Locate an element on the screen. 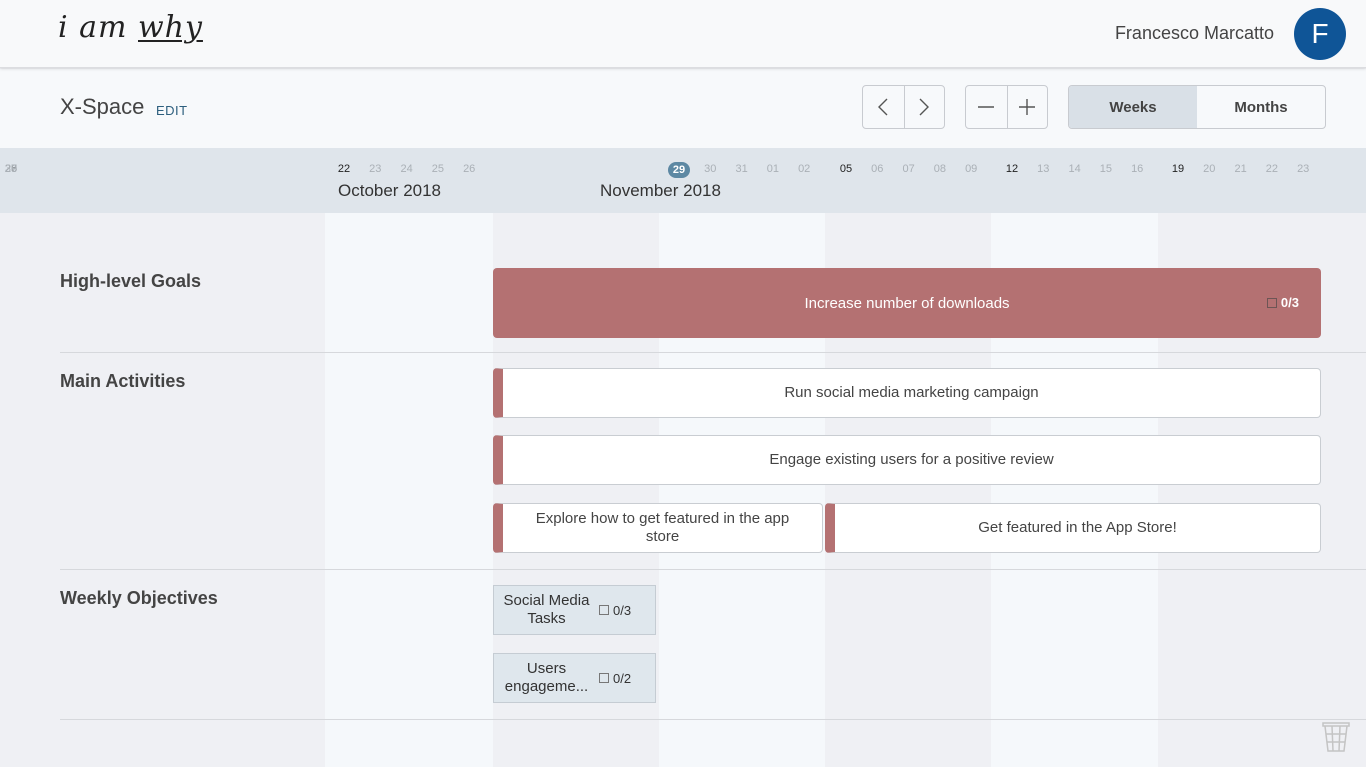 This screenshot has height=767, width=1366. avatar: F is located at coordinates (1320, 34).